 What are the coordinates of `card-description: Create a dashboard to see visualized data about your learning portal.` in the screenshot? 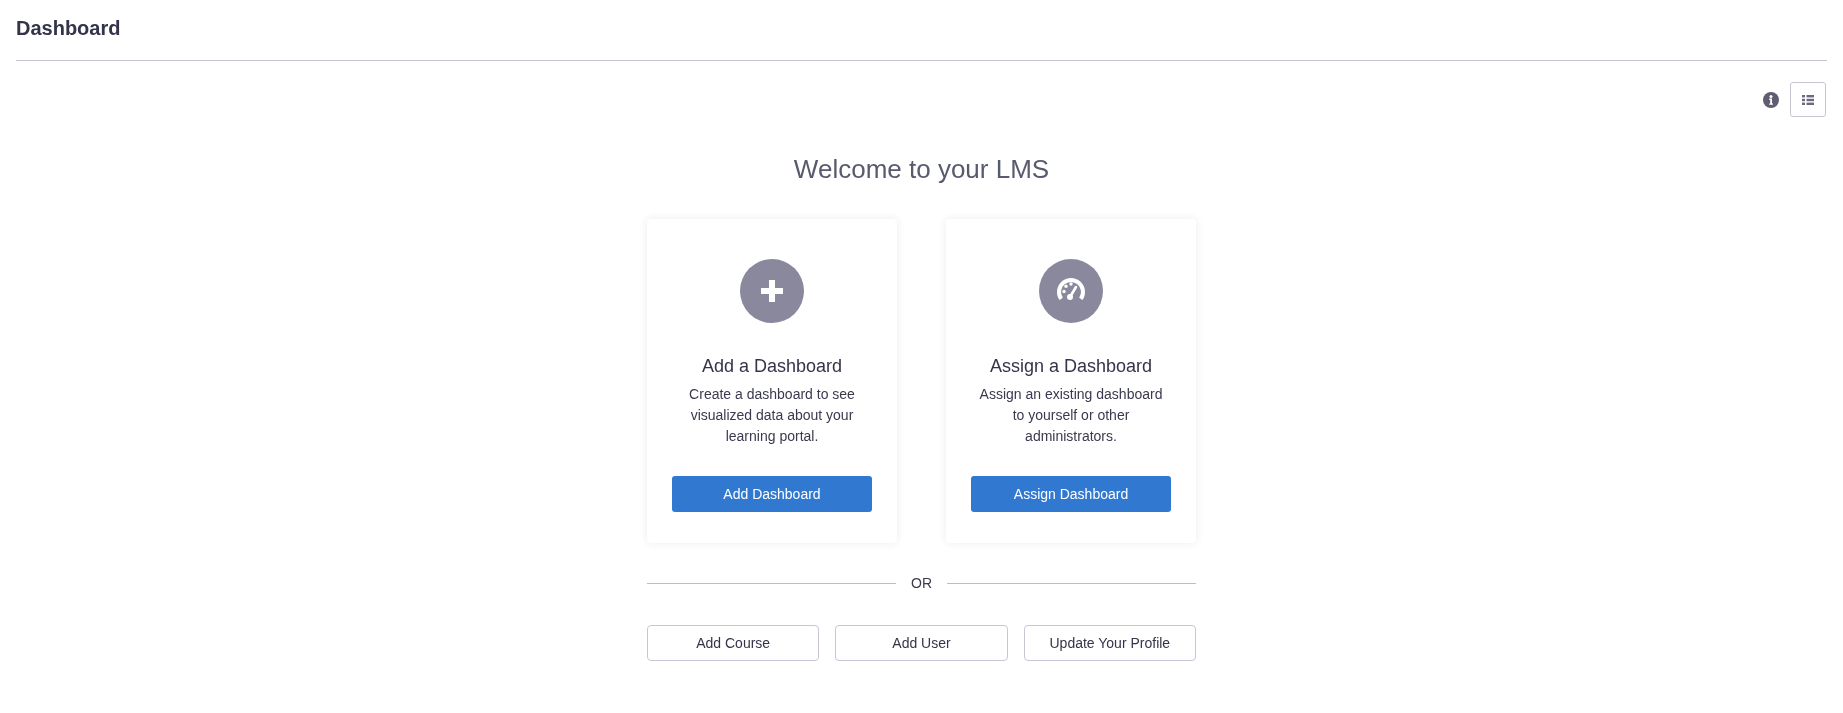 It's located at (772, 415).